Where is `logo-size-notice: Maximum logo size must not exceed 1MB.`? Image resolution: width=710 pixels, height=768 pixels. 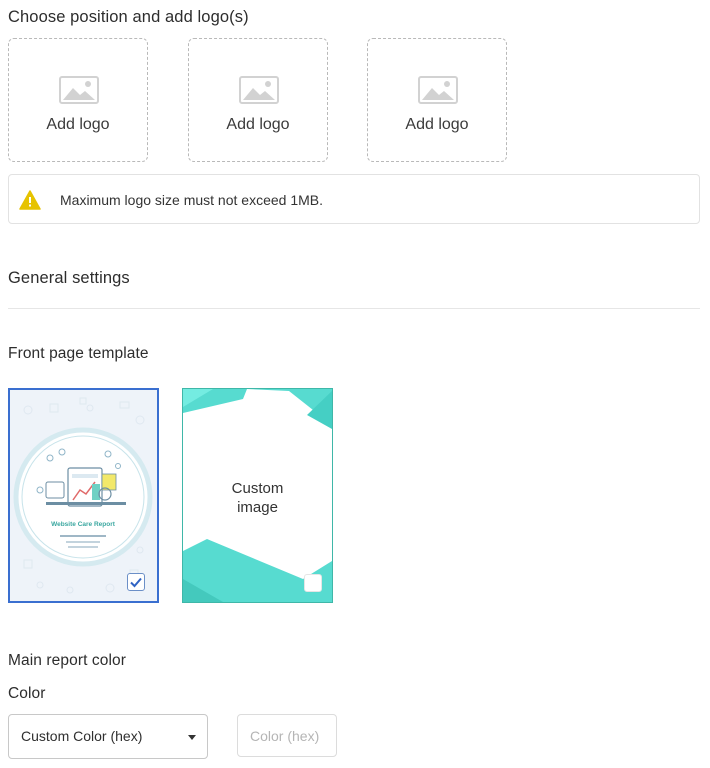 logo-size-notice: Maximum logo size must not exceed 1MB. is located at coordinates (354, 199).